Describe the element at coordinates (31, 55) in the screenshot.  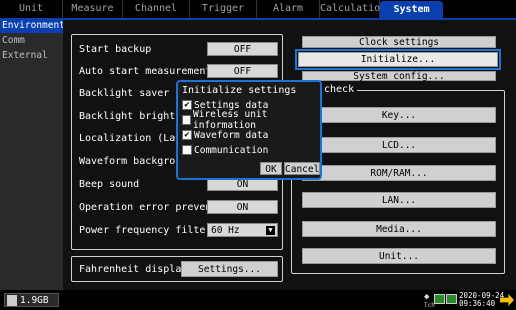
I see `sidebar-item-external: External` at that location.